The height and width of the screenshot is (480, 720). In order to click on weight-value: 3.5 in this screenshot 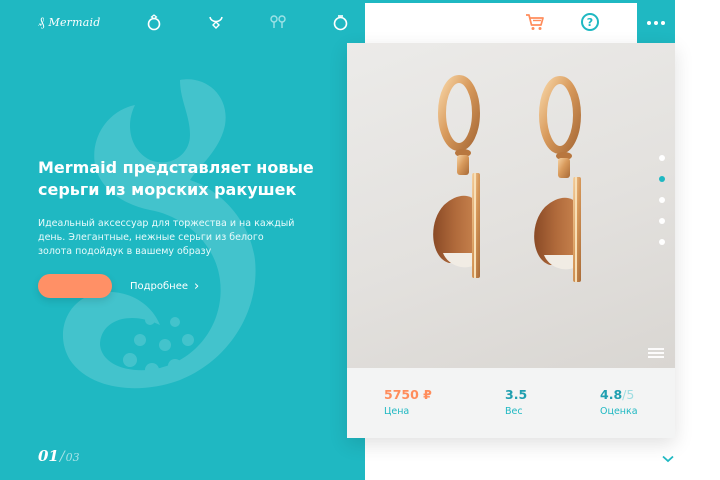, I will do `click(516, 394)`.